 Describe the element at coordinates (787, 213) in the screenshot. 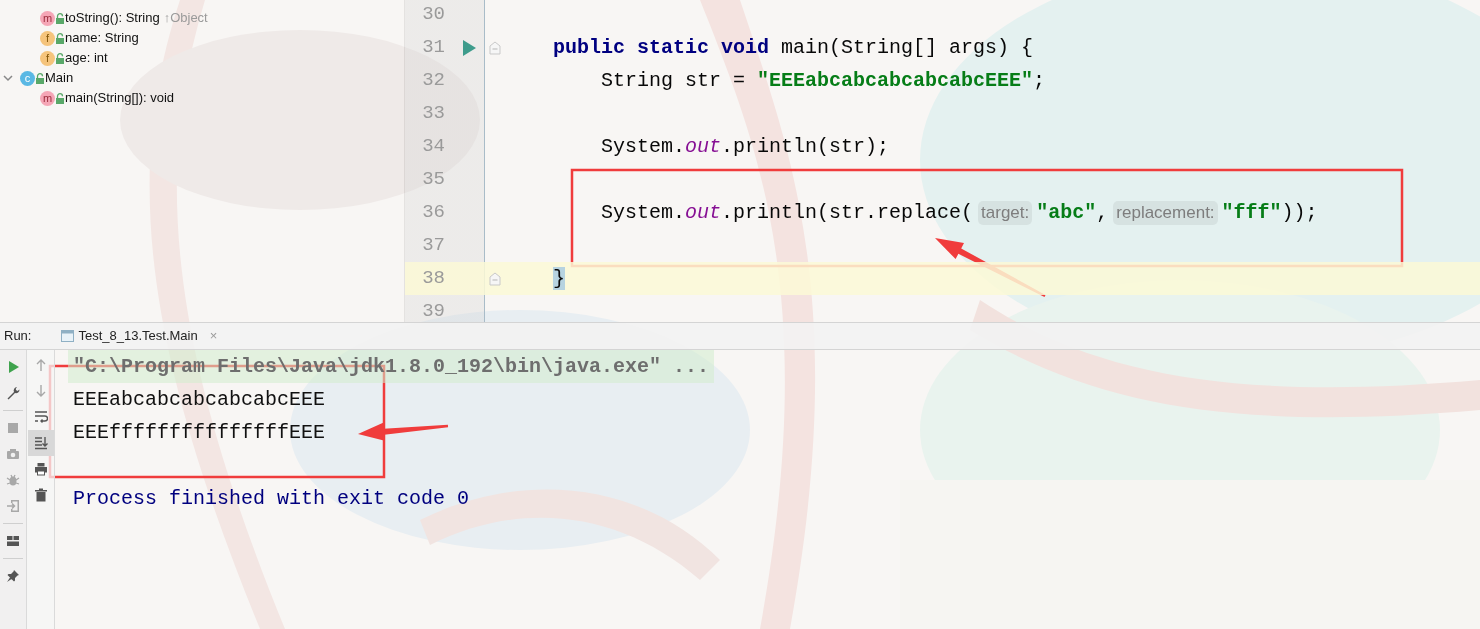

I see `code-text: System.out.println(str.replace(` at that location.